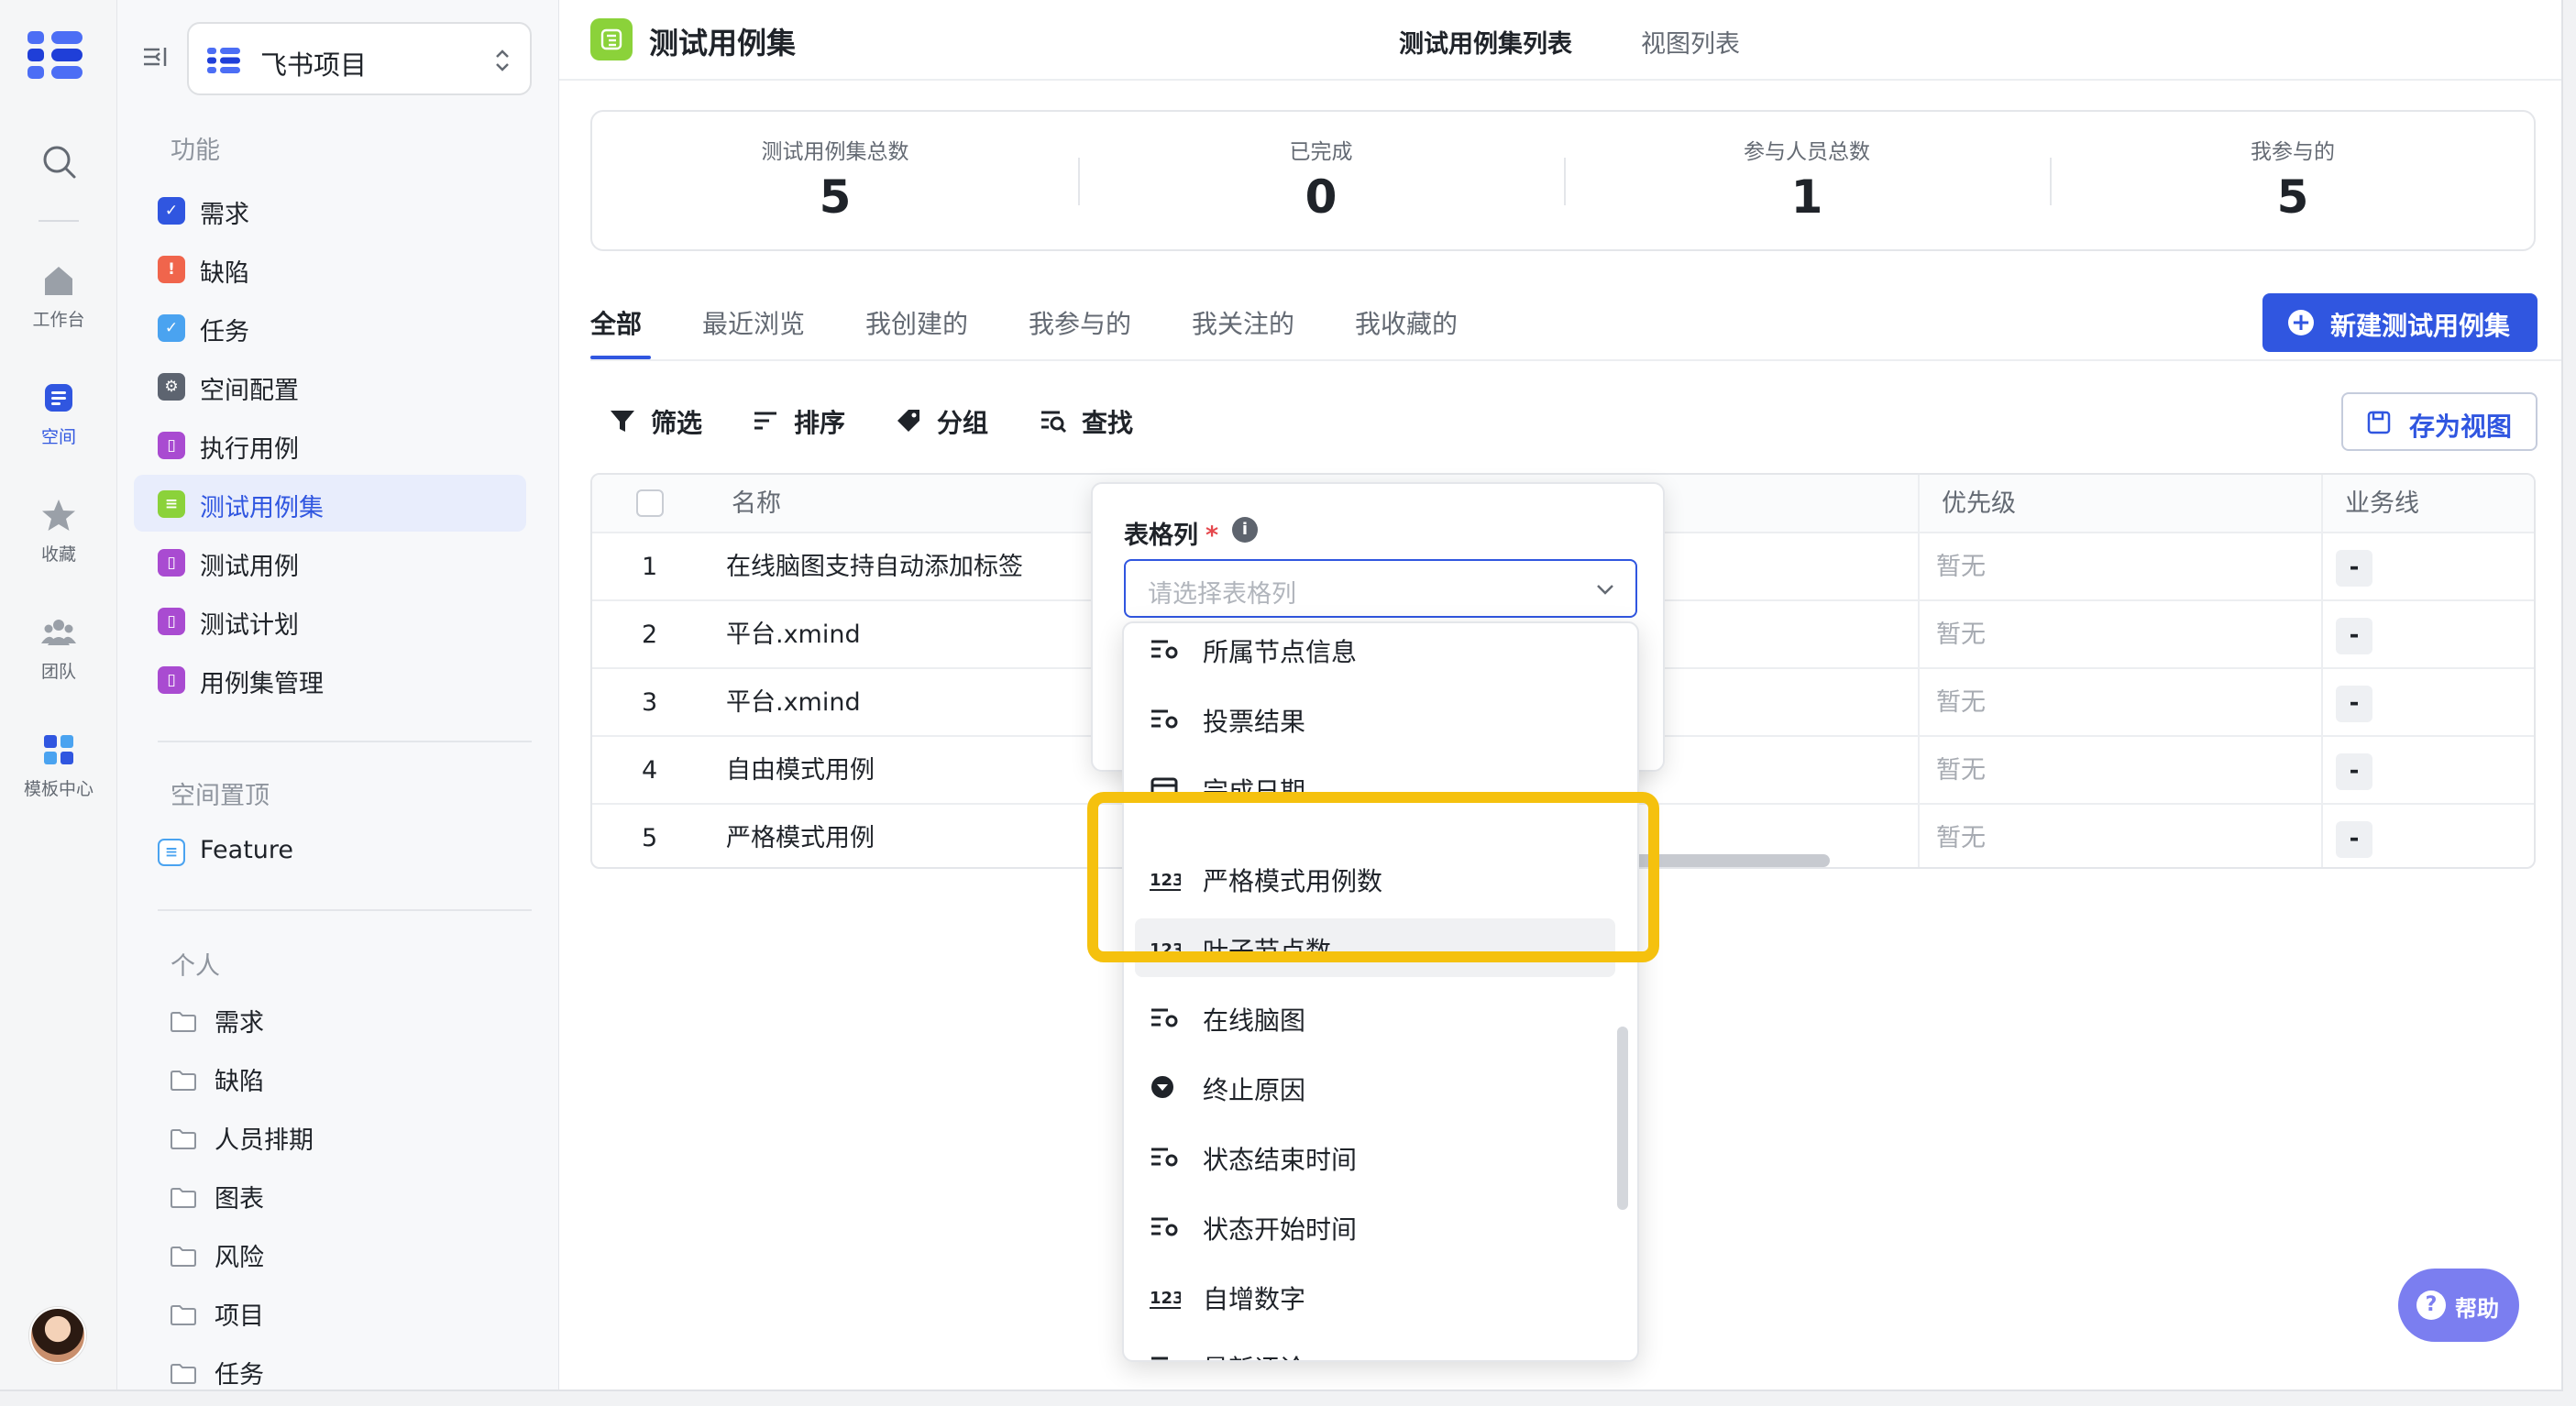  Describe the element at coordinates (916, 322) in the screenshot. I see `tab-created: 我创建的` at that location.